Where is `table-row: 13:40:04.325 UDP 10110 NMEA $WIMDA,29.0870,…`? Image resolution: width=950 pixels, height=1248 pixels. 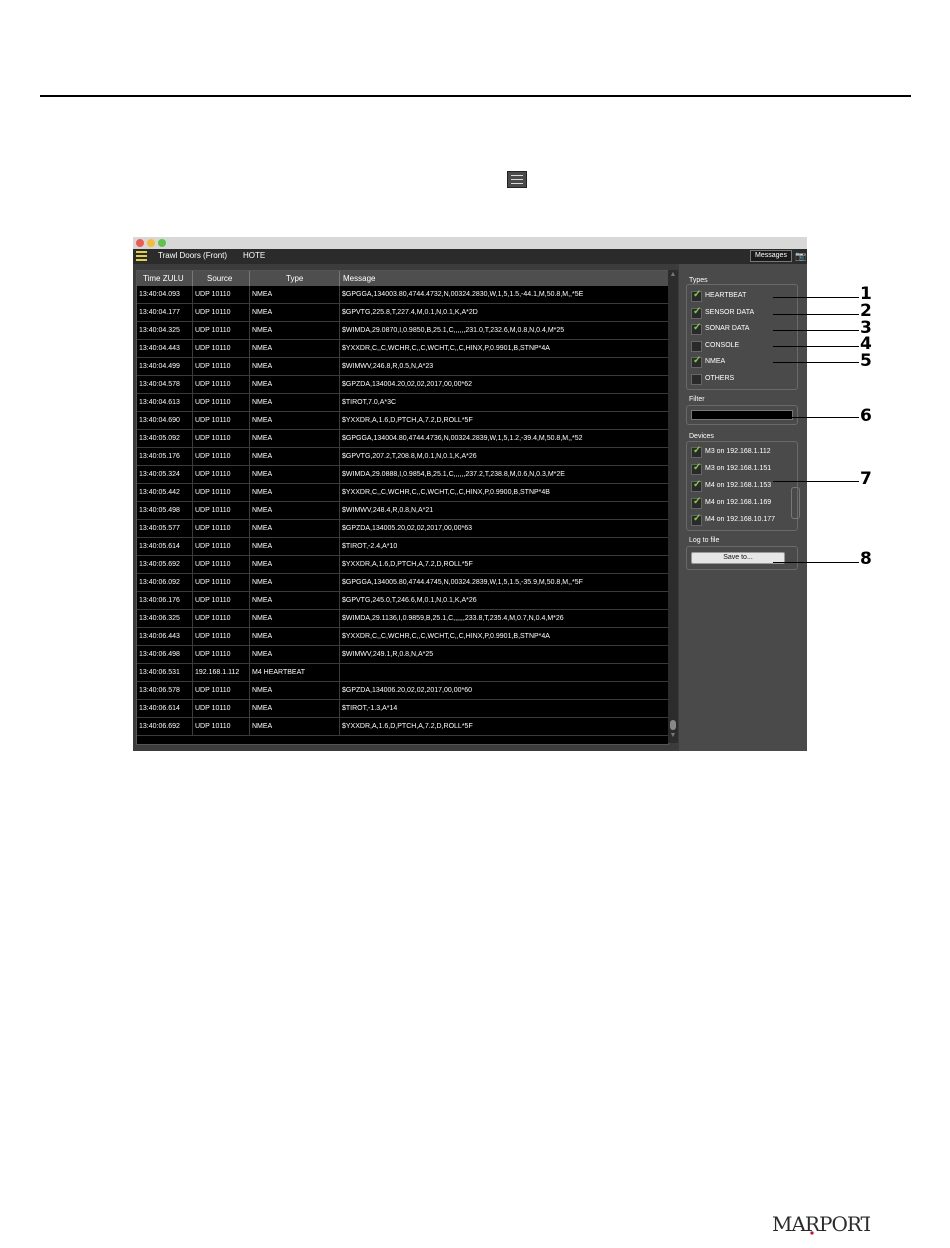
table-row: 13:40:04.325 UDP 10110 NMEA $WIMDA,29.0870,… is located at coordinates (402, 331).